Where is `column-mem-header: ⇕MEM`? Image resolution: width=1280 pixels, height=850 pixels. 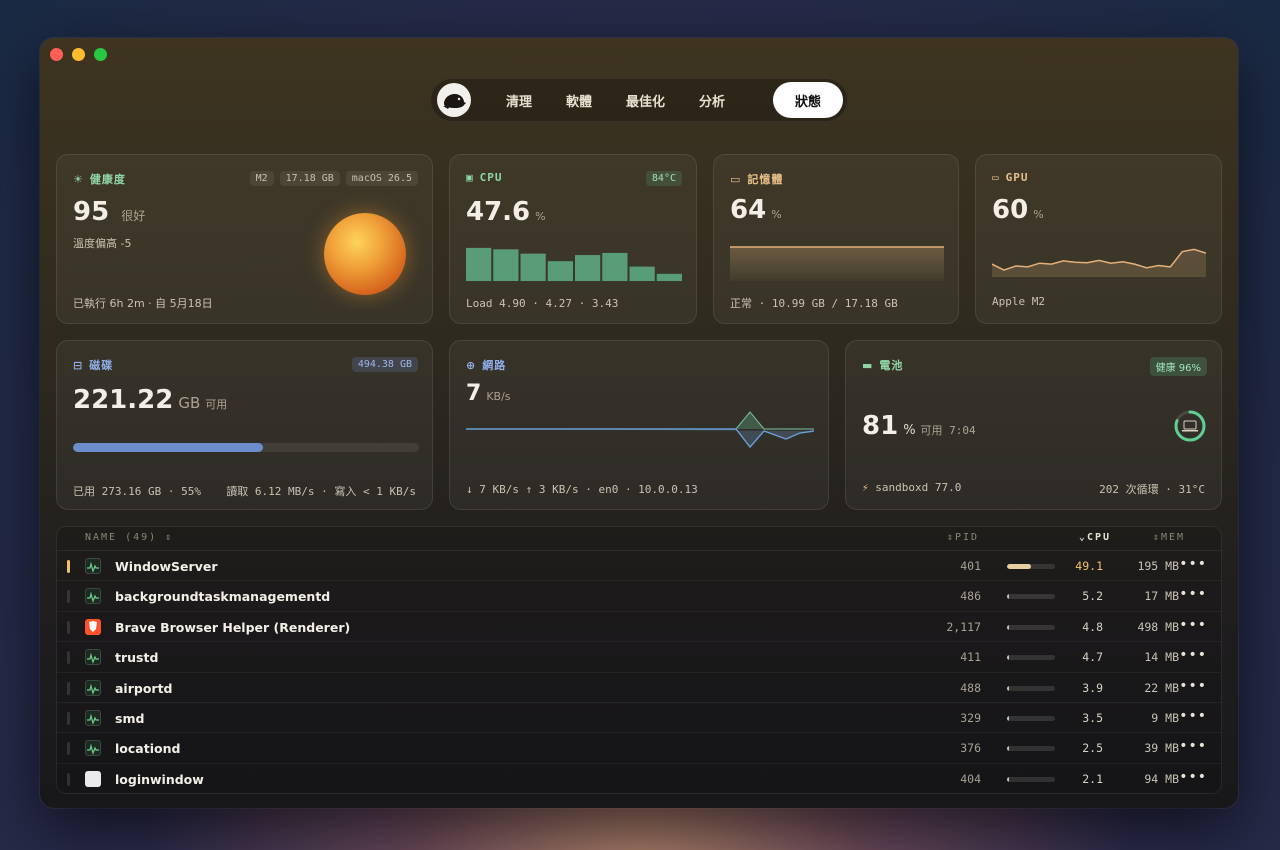
column-mem-header: ⇕MEM is located at coordinates (1169, 537).